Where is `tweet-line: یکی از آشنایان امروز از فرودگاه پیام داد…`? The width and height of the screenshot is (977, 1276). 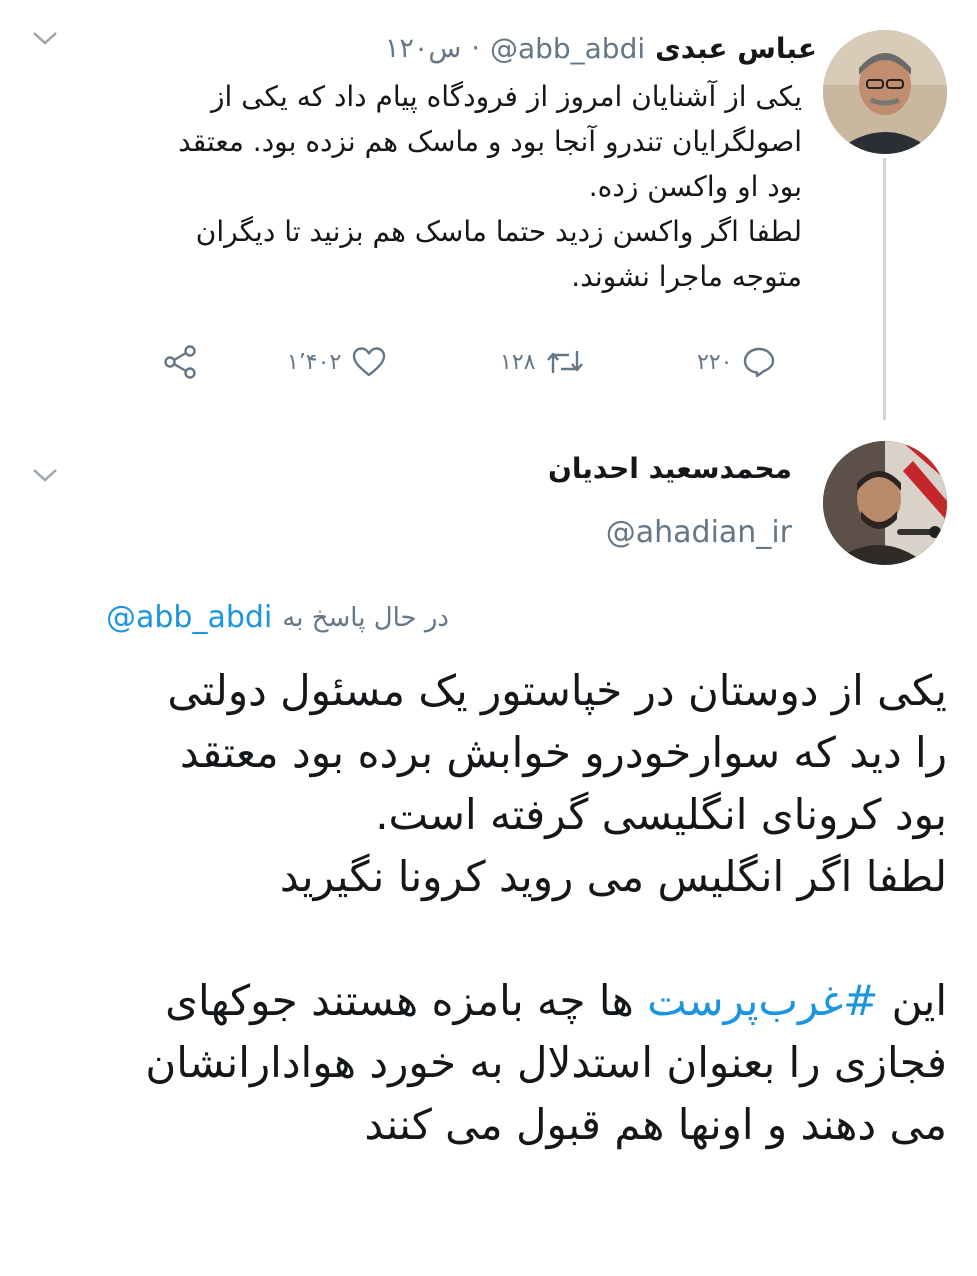 tweet-line: یکی از آشنایان امروز از فرودگاه پیام داد… is located at coordinates (506, 96).